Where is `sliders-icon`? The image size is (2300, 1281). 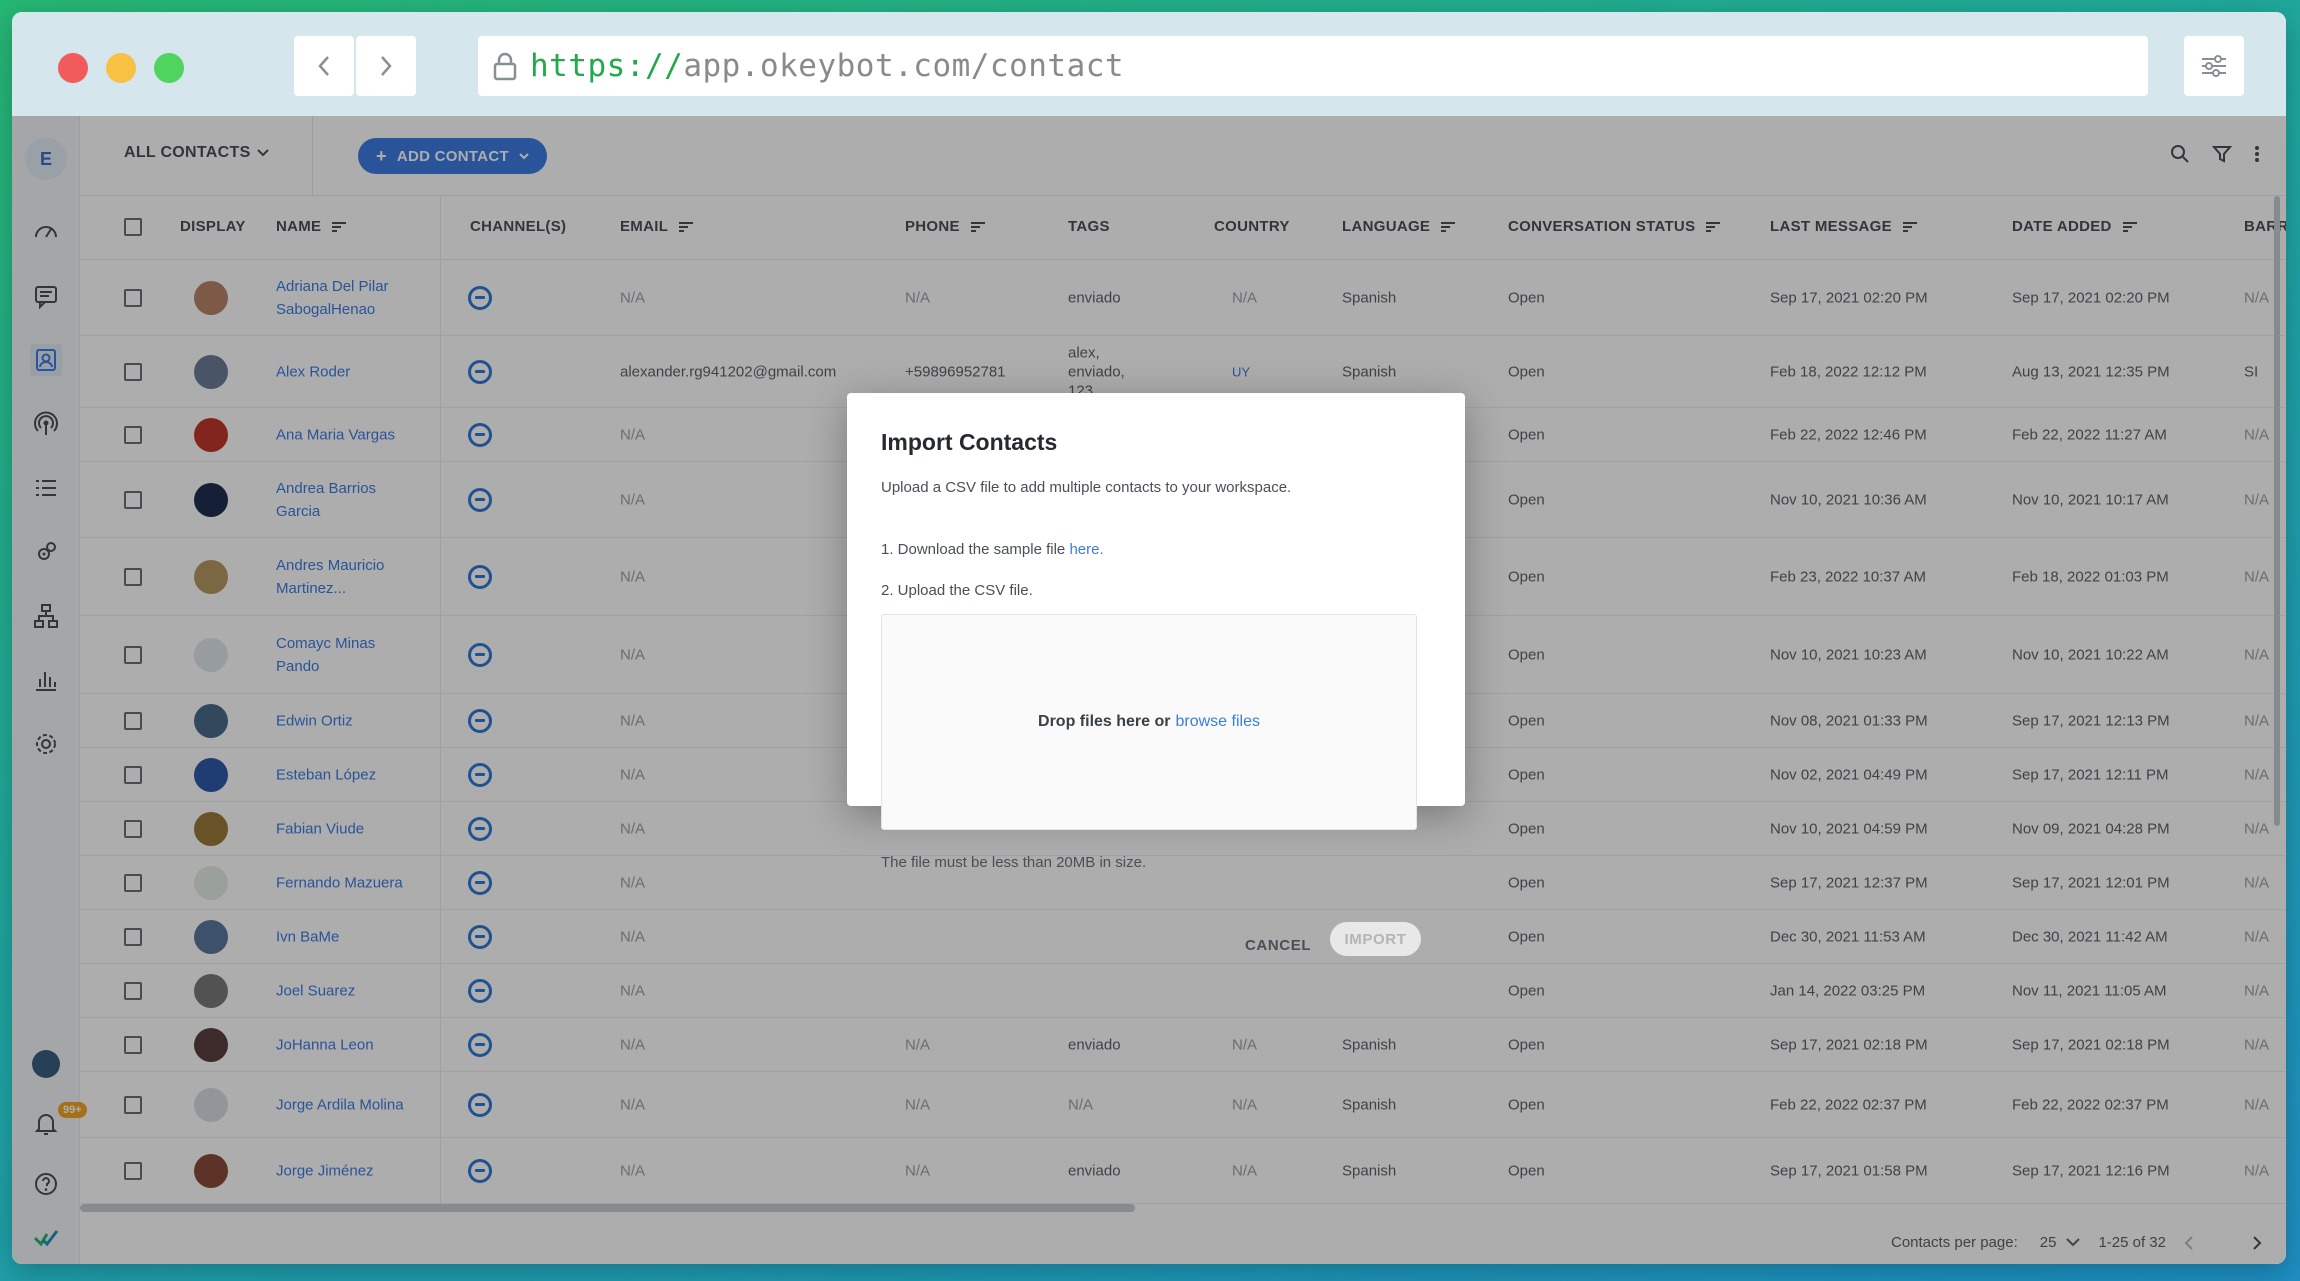
sliders-icon is located at coordinates (2214, 66).